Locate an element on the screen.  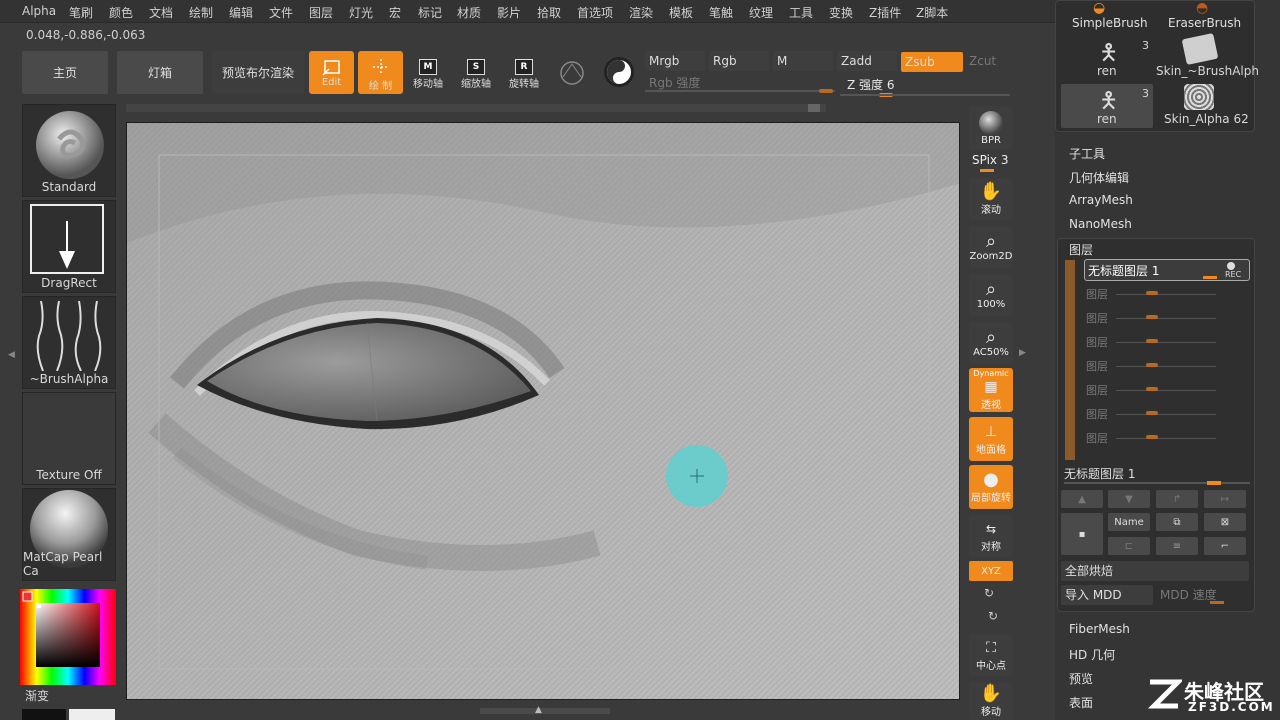
menu-picker: 拾取 is located at coordinates (549, 12).